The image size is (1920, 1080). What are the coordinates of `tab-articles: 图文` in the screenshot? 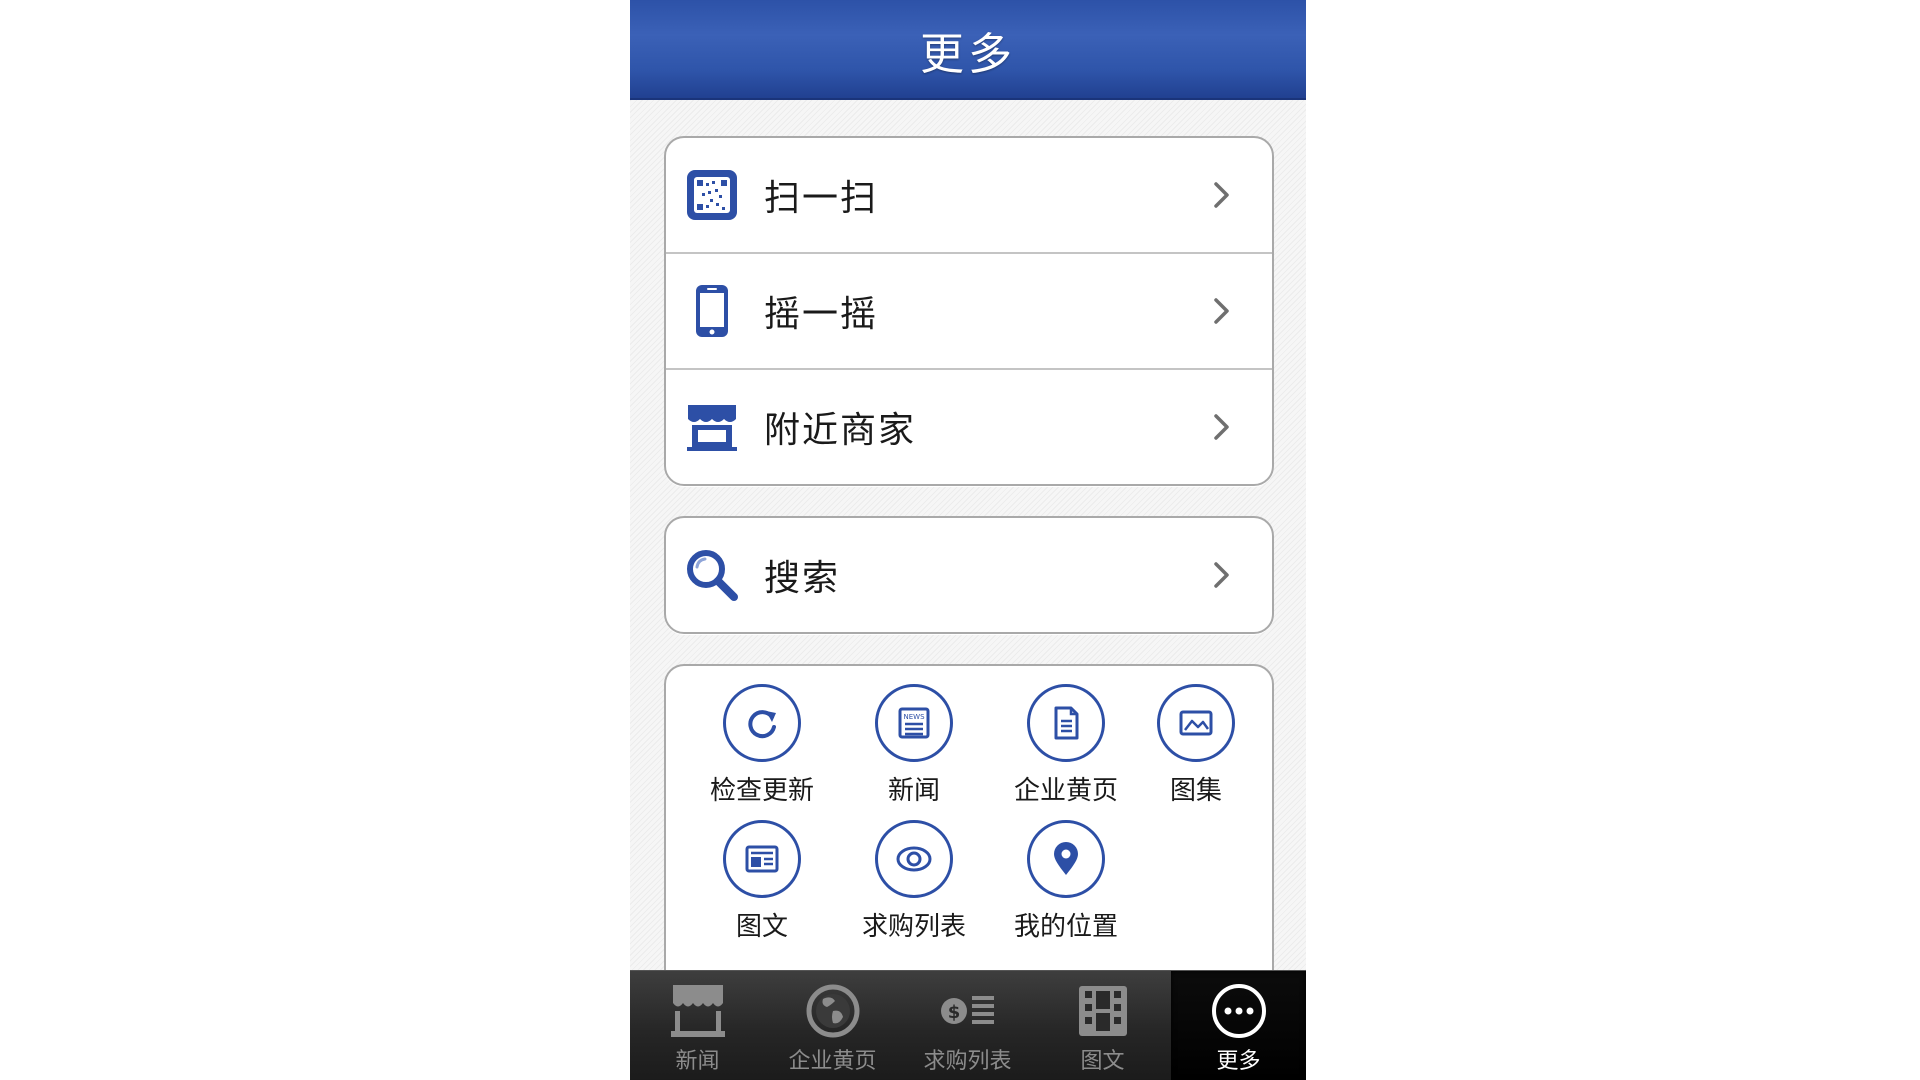 It's located at (1102, 1025).